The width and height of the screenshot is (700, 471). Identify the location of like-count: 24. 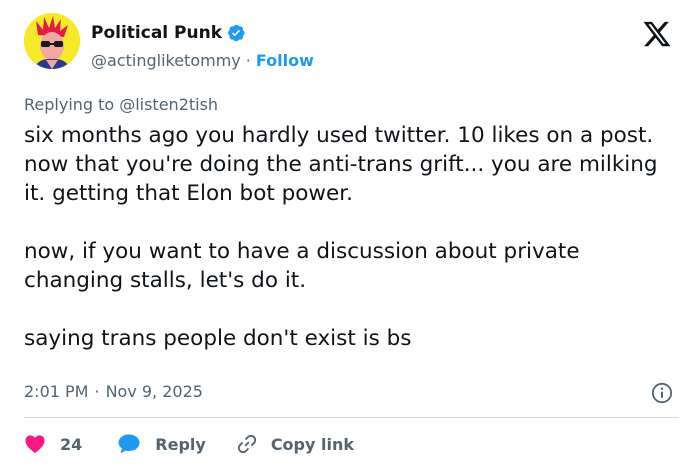
(71, 444).